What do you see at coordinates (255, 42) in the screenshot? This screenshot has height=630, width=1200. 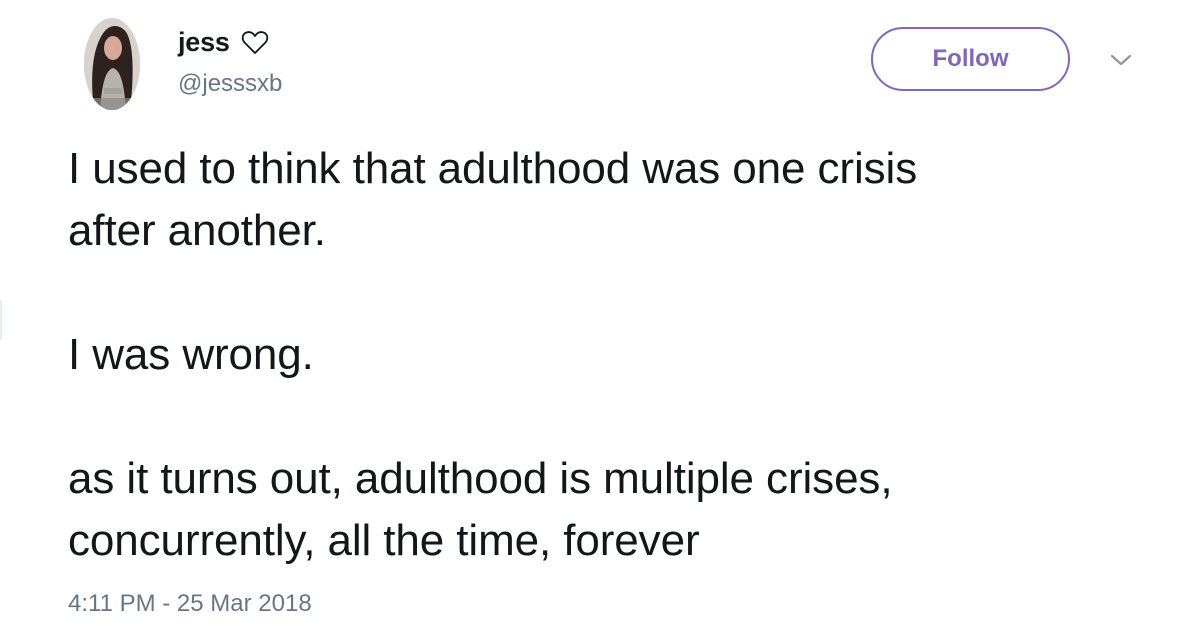 I see `heart-outline-icon` at bounding box center [255, 42].